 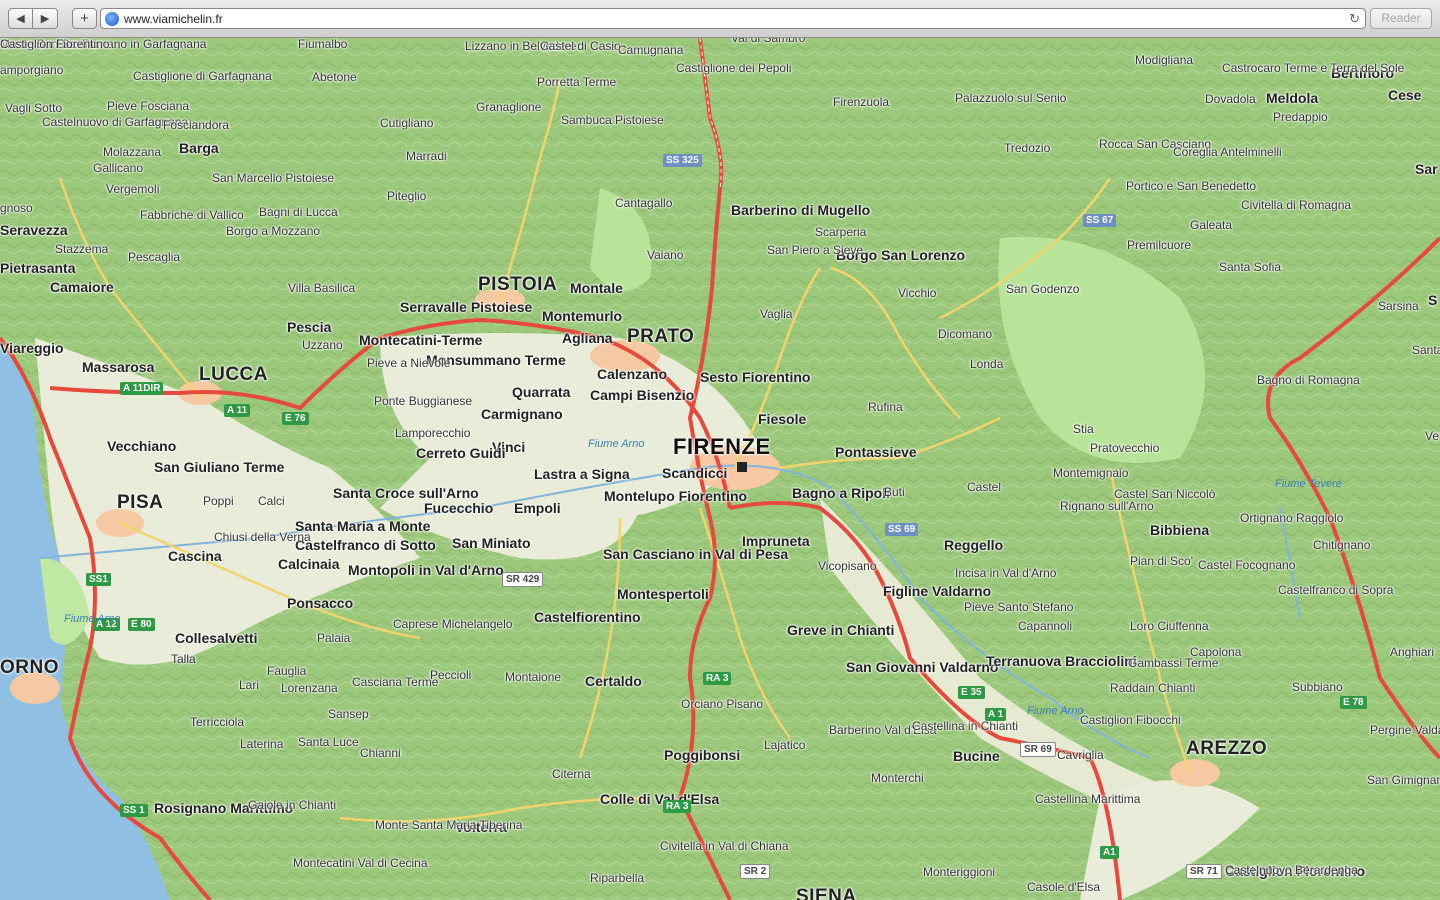 I want to click on village-label: Castiglione di Garfagnana, so click(x=202, y=76).